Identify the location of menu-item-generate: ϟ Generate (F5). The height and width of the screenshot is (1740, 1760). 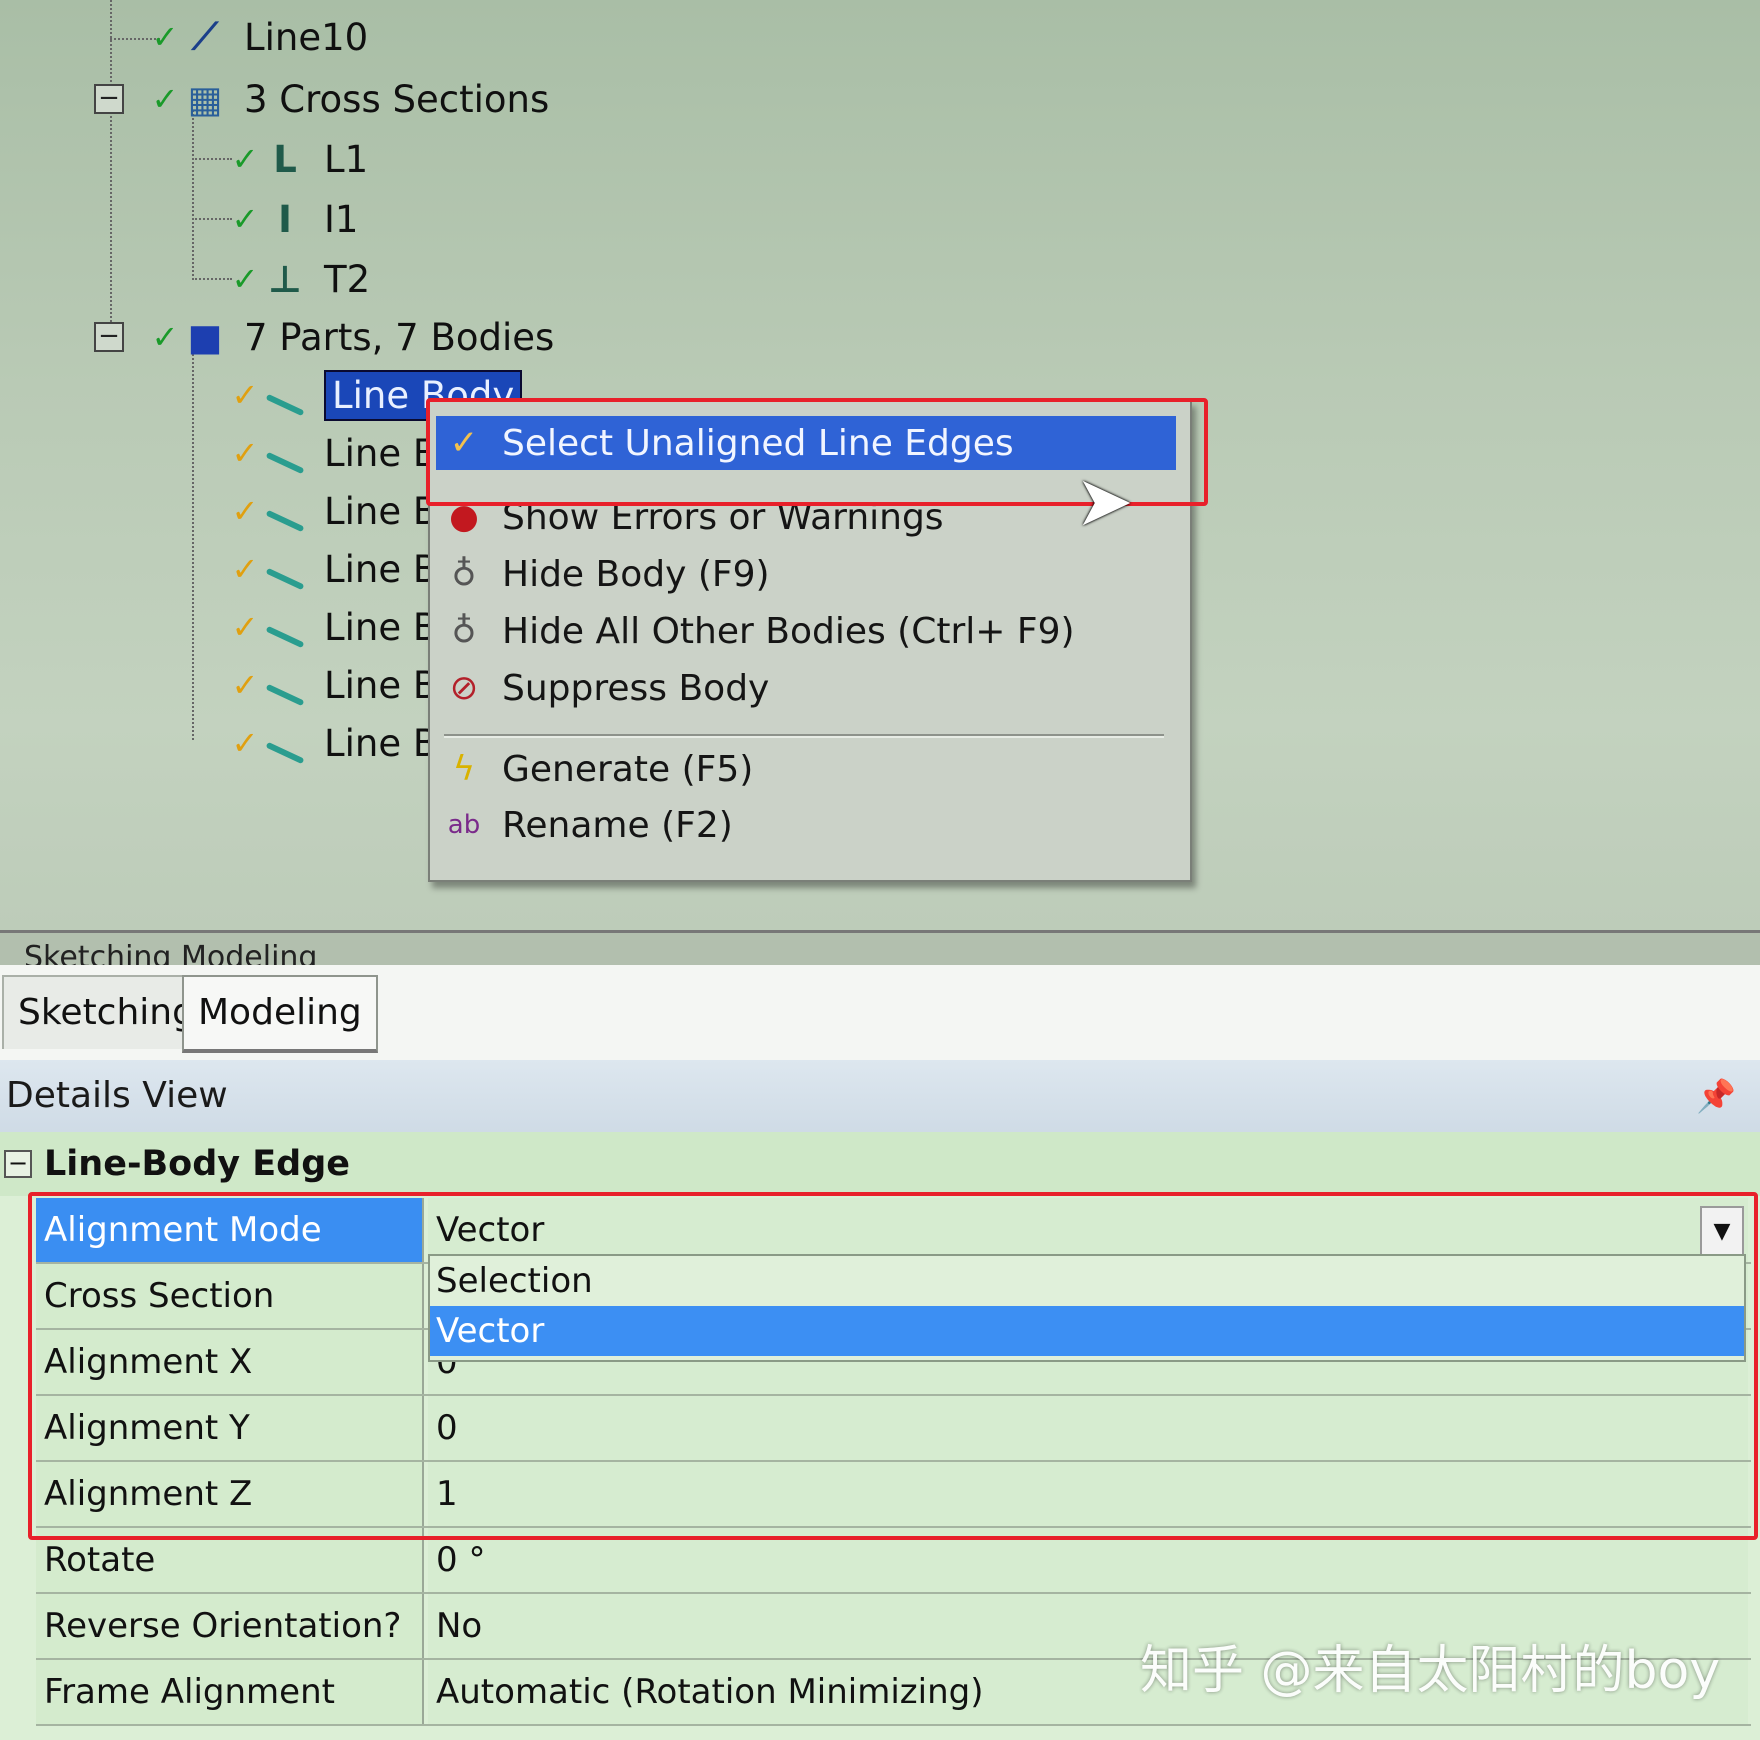
(806, 769).